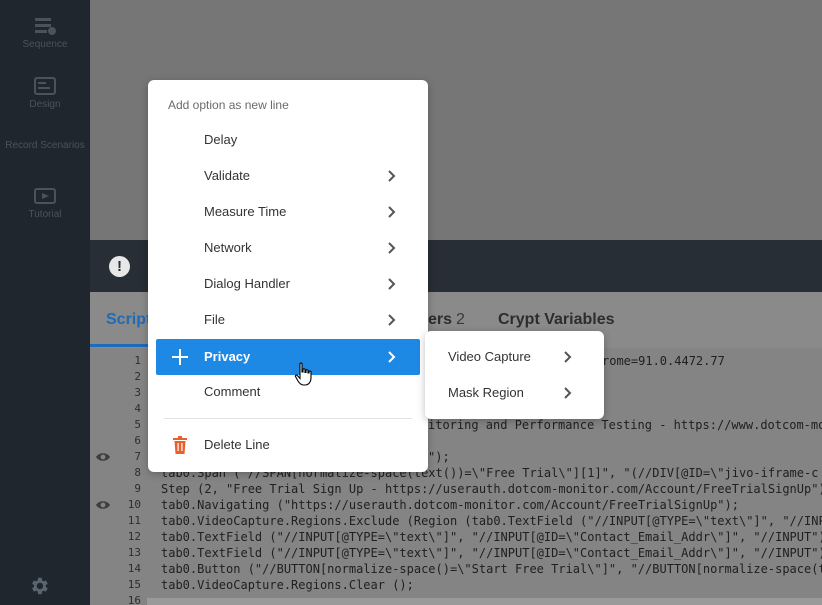  What do you see at coordinates (134, 568) in the screenshot?
I see `line-number: 14` at bounding box center [134, 568].